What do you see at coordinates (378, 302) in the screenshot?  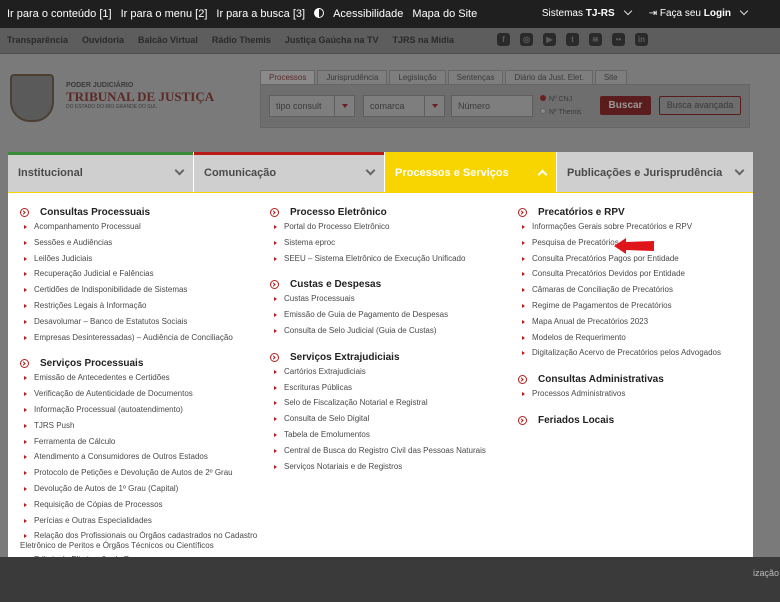 I see `menu-link-custas-processuais: Custas Processuais` at bounding box center [378, 302].